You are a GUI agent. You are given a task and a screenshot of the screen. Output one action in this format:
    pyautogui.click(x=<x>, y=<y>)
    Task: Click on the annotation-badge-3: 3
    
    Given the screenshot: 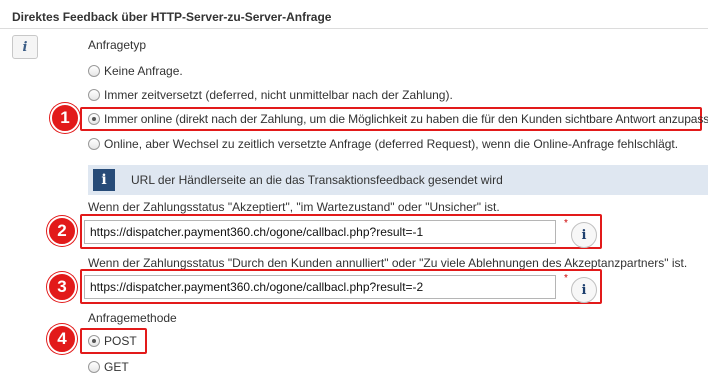 What is the action you would take?
    pyautogui.click(x=62, y=287)
    